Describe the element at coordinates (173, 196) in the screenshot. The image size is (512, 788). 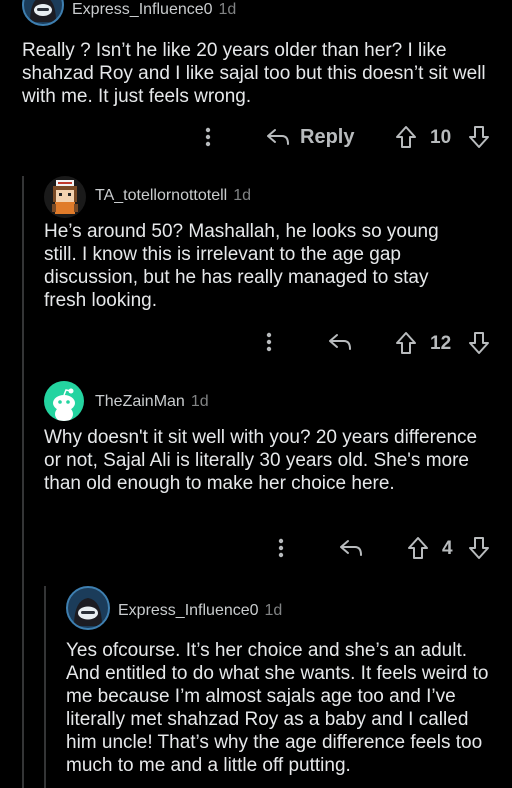
I see `comment-username: TA_totellornottotell 1d` at that location.